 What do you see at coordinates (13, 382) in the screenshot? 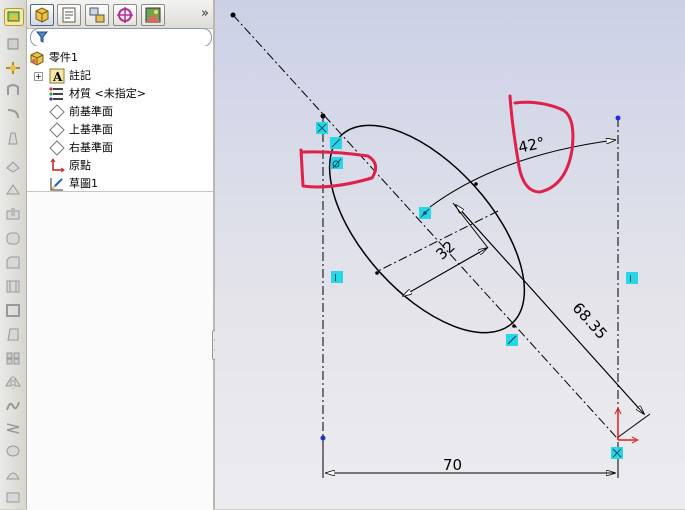
I see `mirror-icon` at bounding box center [13, 382].